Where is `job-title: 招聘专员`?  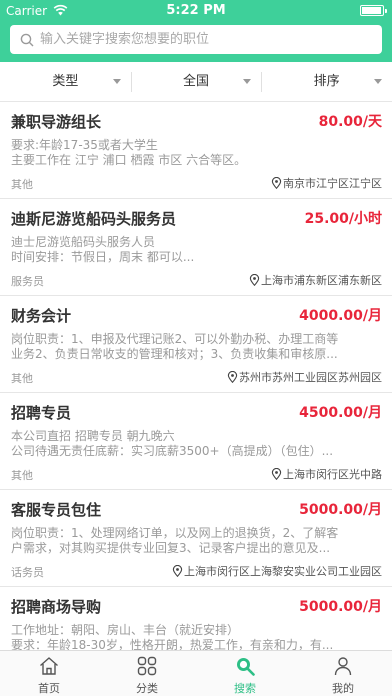
job-title: 招聘专员 is located at coordinates (41, 413).